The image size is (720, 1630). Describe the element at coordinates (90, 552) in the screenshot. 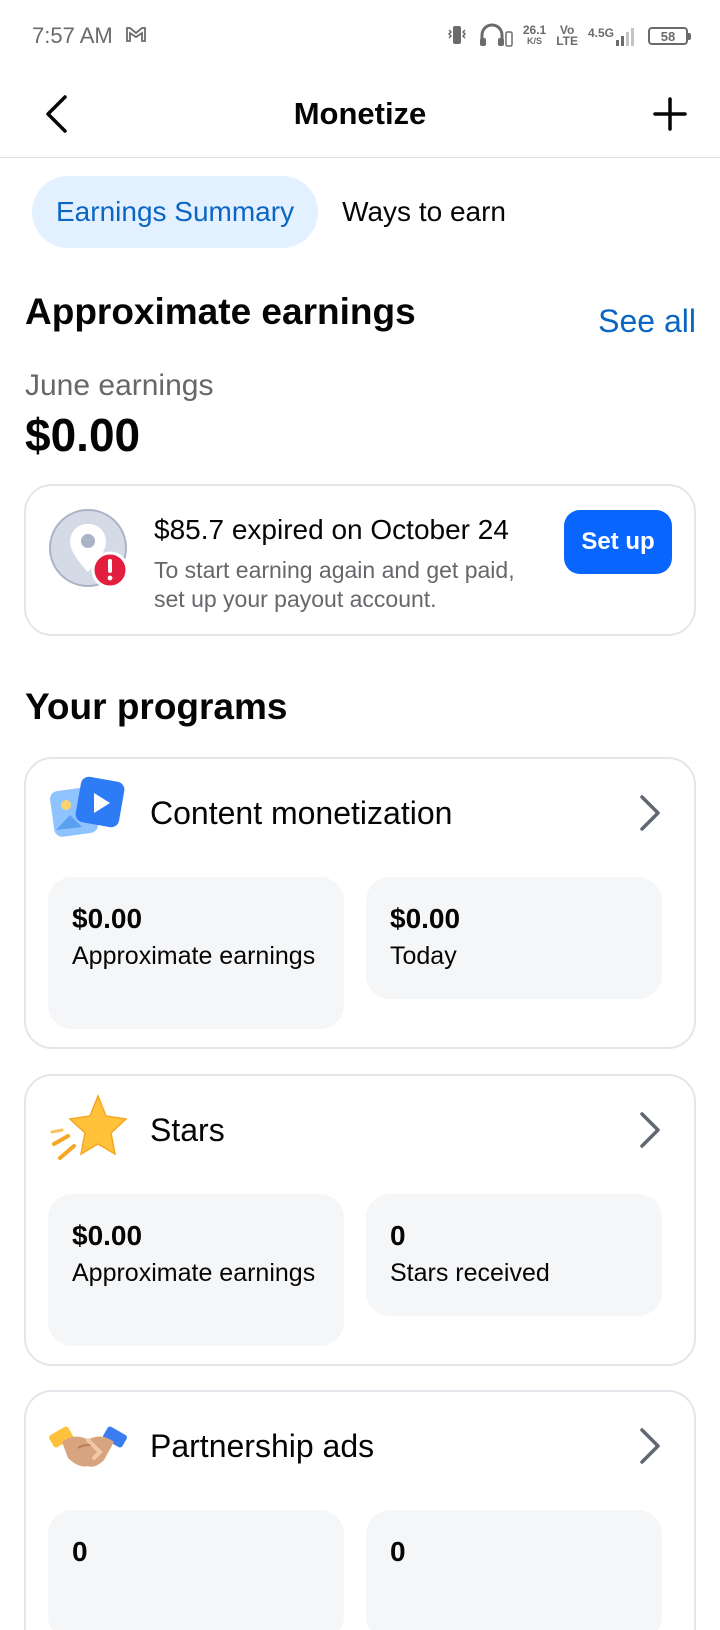

I see `location-warning-icon` at that location.